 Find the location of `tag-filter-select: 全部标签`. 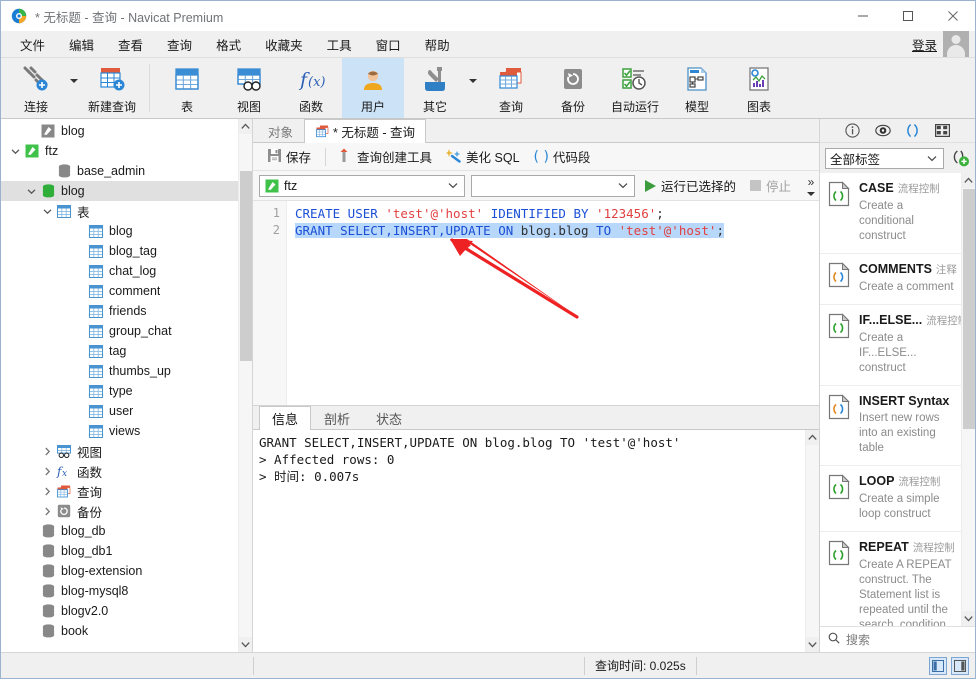

tag-filter-select: 全部标签 is located at coordinates (884, 158).